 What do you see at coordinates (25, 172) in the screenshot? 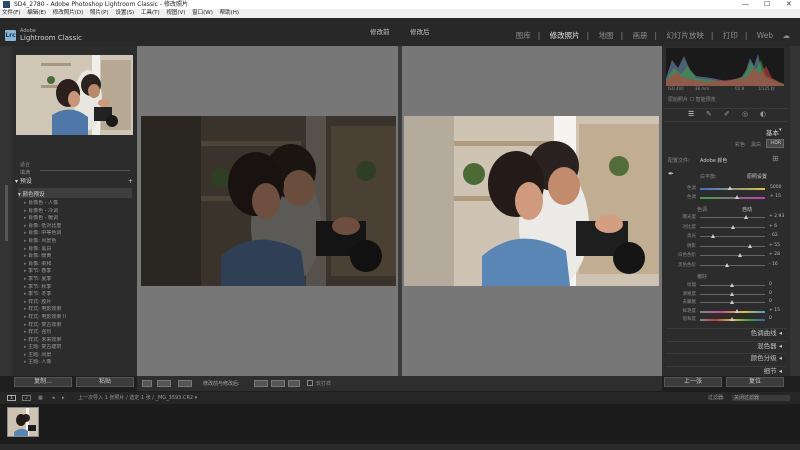
I see `nav-zoom-fill: 填满` at bounding box center [25, 172].